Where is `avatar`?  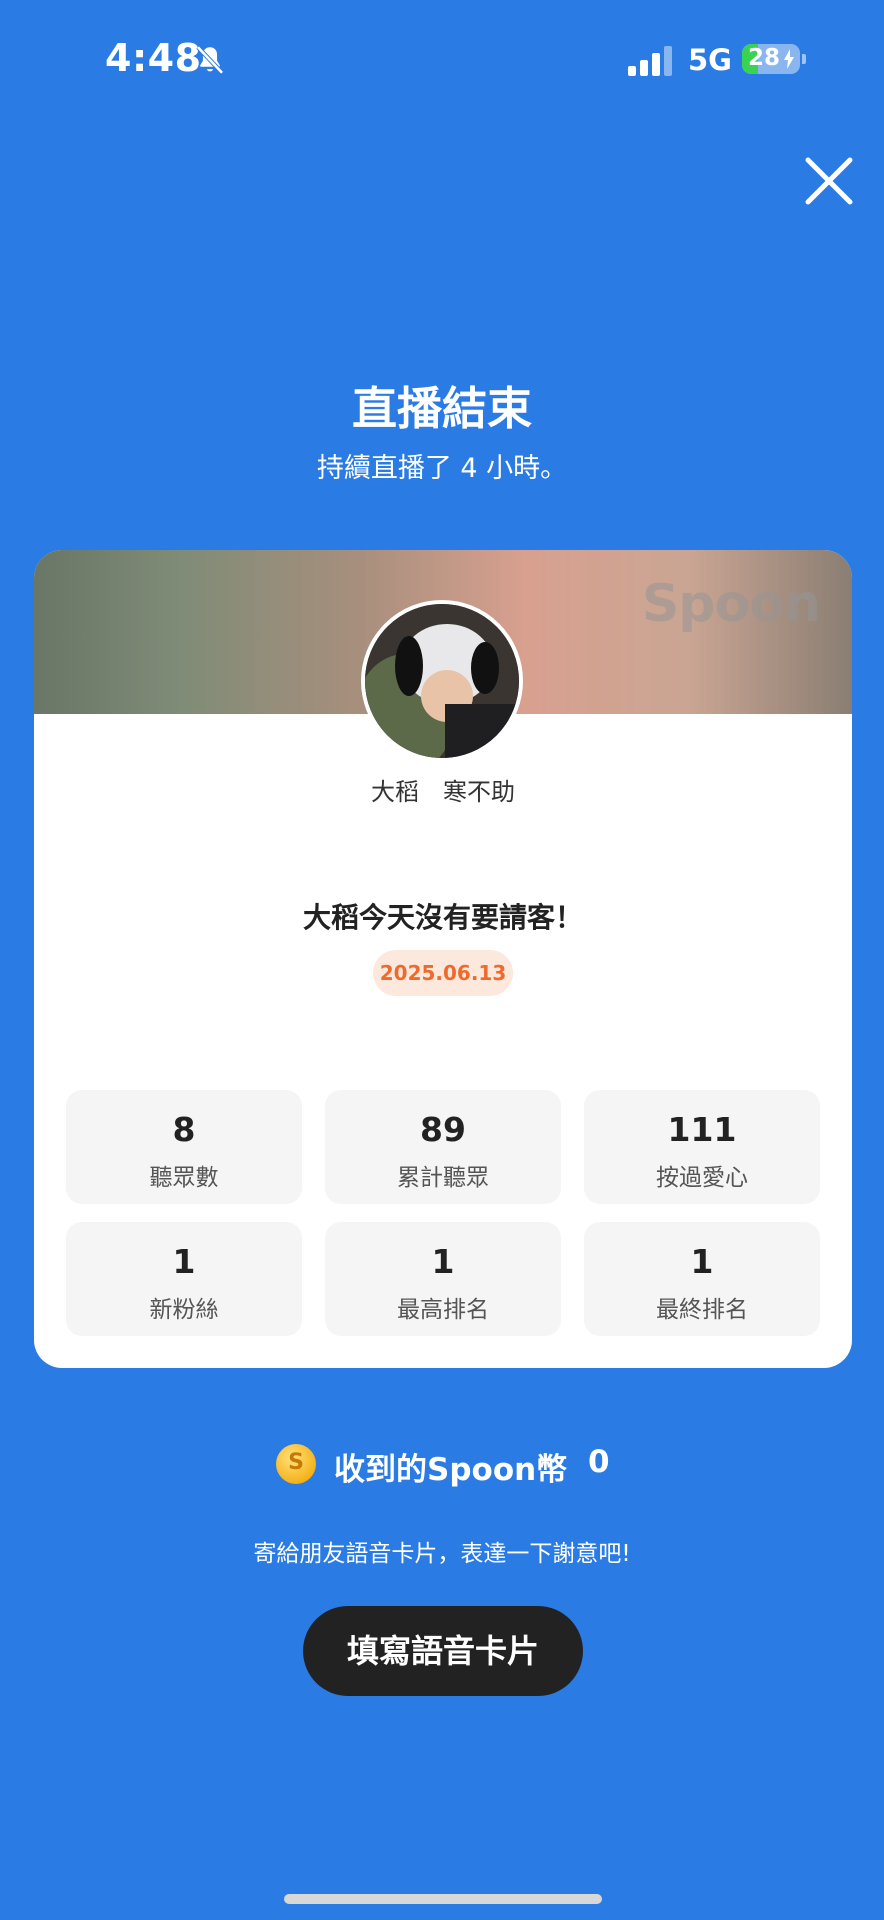 avatar is located at coordinates (442, 681).